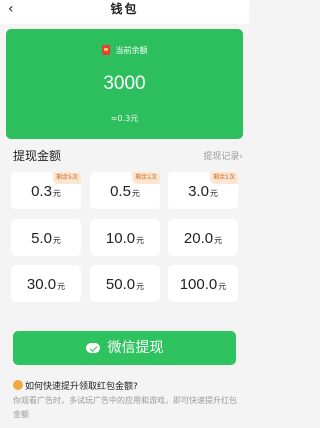 Image resolution: width=320 pixels, height=428 pixels. I want to click on tips-title: 如何快速提升领取红包金额?, so click(81, 387).